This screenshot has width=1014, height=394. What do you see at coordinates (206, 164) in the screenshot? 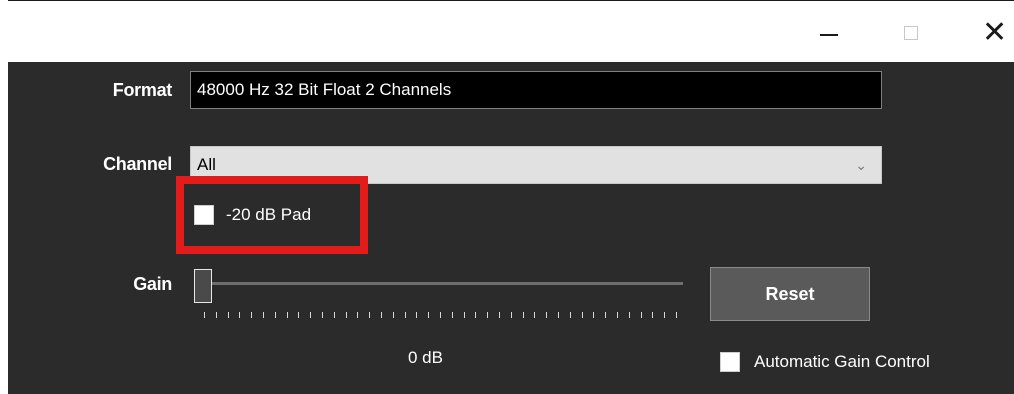
I see `channel-selected-value: All` at bounding box center [206, 164].